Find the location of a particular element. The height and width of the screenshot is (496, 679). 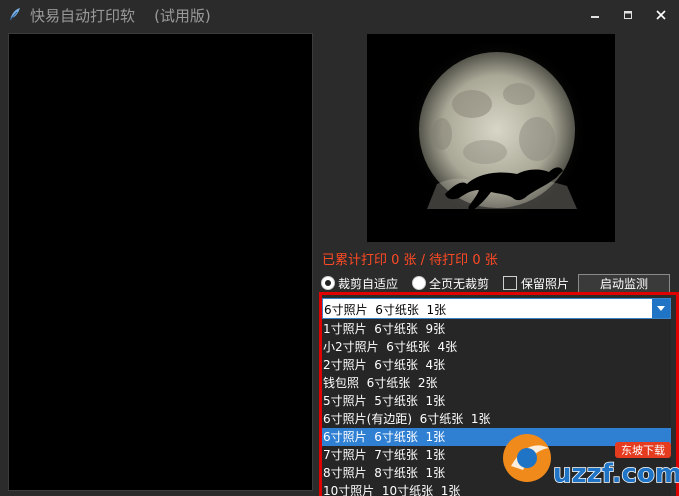

site-watermark: 东坡下载 uzzf.com is located at coordinates (588, 458).